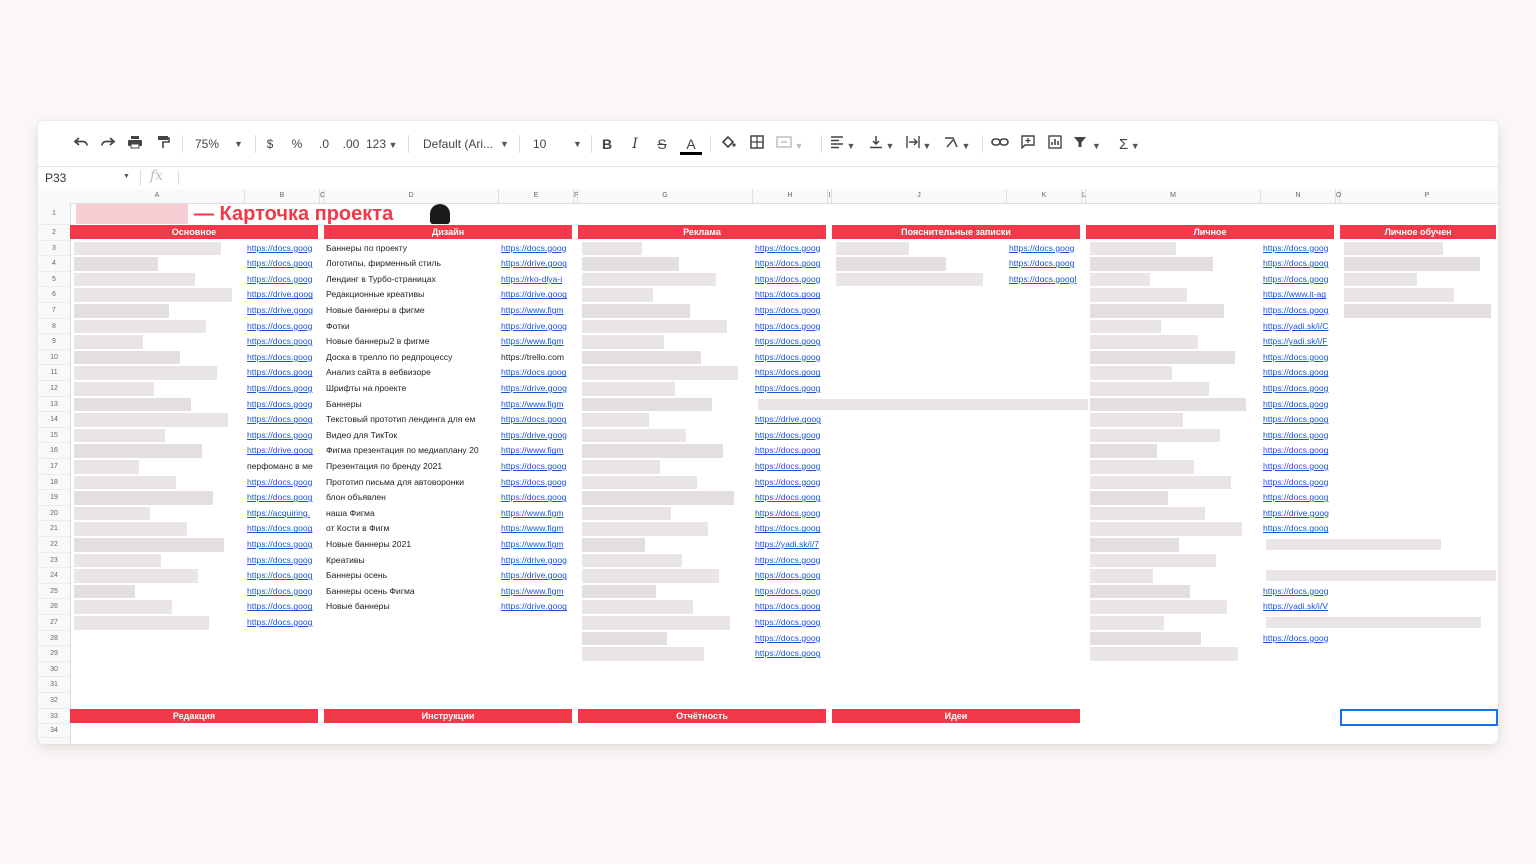 This screenshot has width=1536, height=864. Describe the element at coordinates (54, 607) in the screenshot. I see `row-header: 26` at that location.